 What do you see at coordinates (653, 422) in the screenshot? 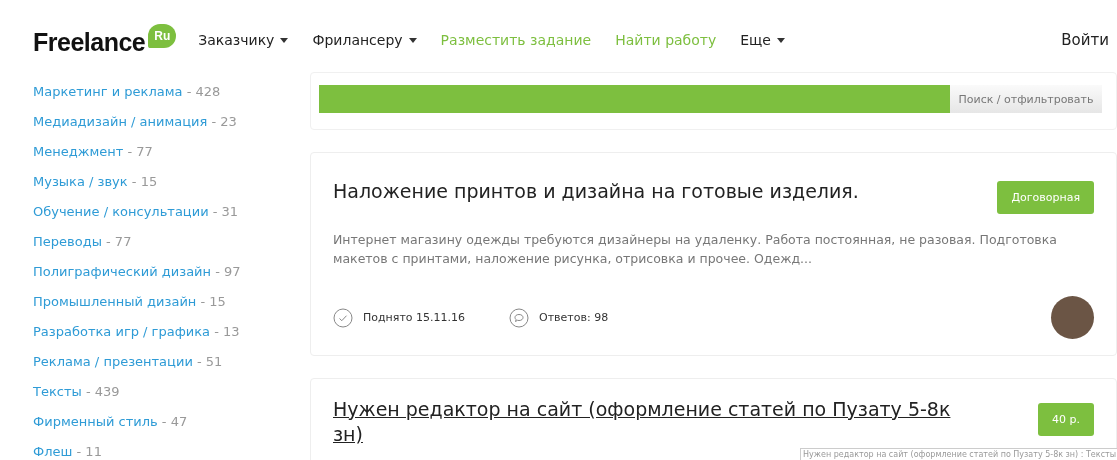
I see `job-title-link: Нужен редактор на сайт (оформление статей по Пузату 5-8к зн)` at bounding box center [653, 422].